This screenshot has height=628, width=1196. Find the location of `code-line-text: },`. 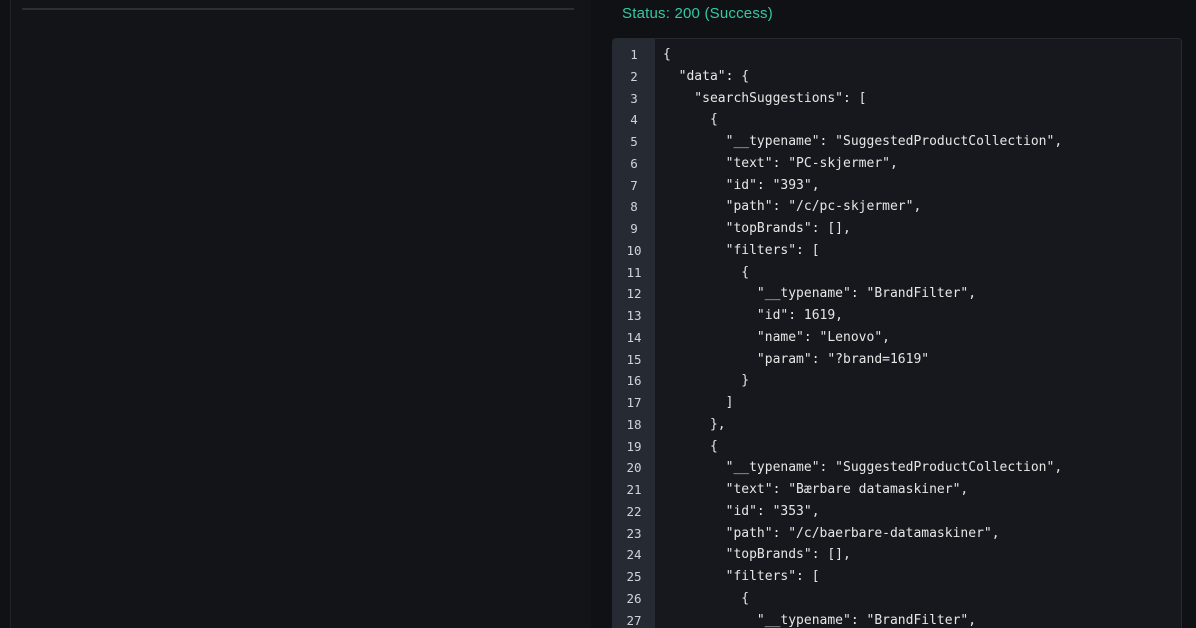

code-line-text: }, is located at coordinates (694, 424).